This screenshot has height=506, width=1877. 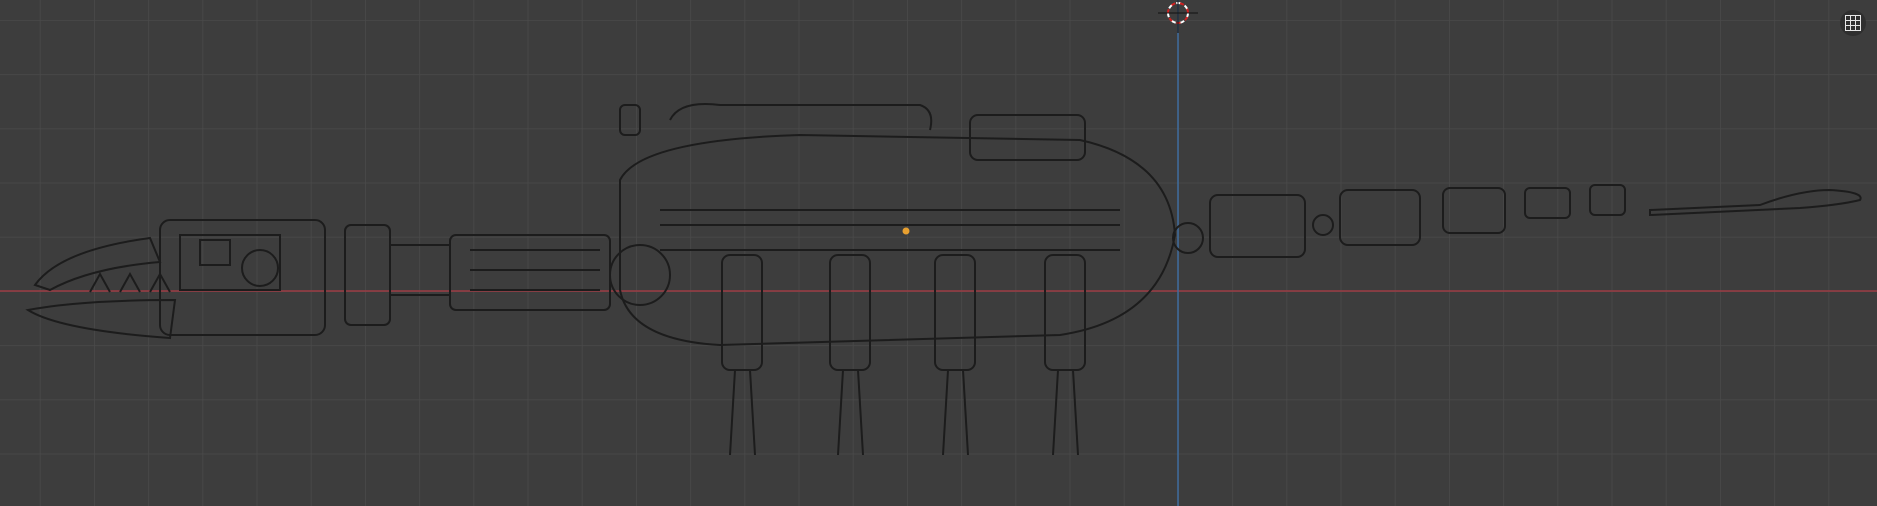 I want to click on grid-icon, so click(x=1853, y=23).